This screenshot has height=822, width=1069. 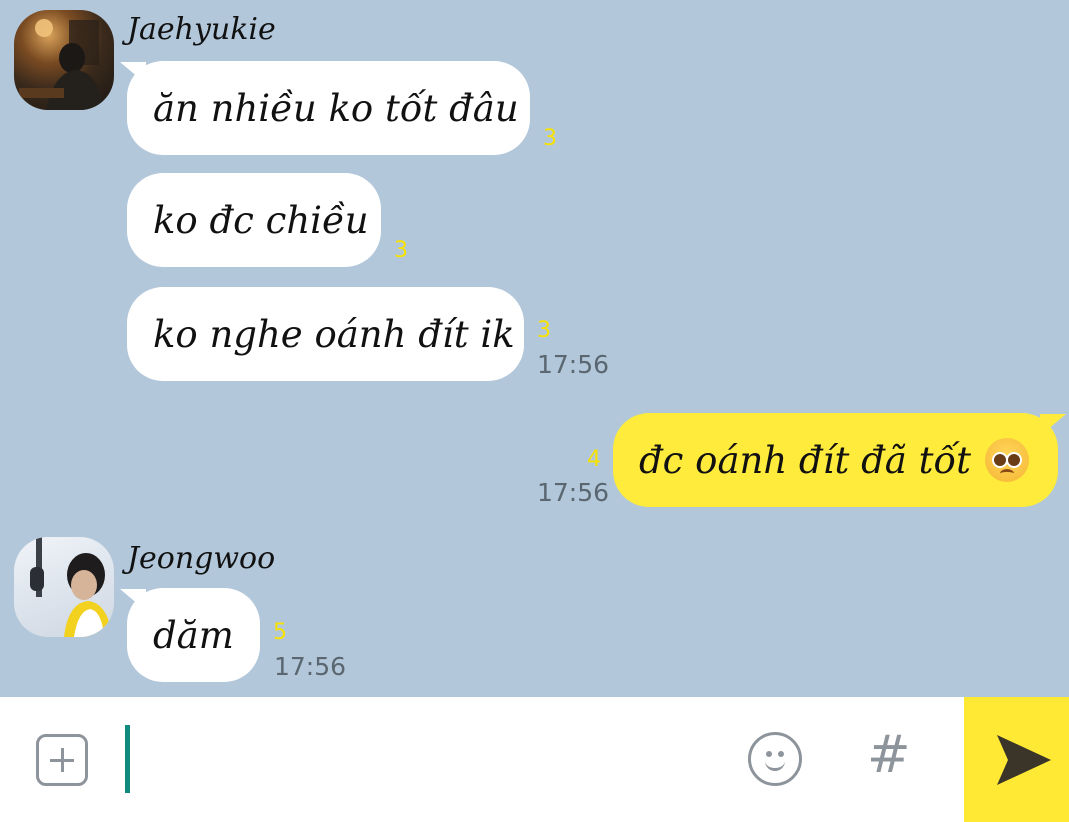 I want to click on sender-name: Jaehyukie, so click(x=201, y=29).